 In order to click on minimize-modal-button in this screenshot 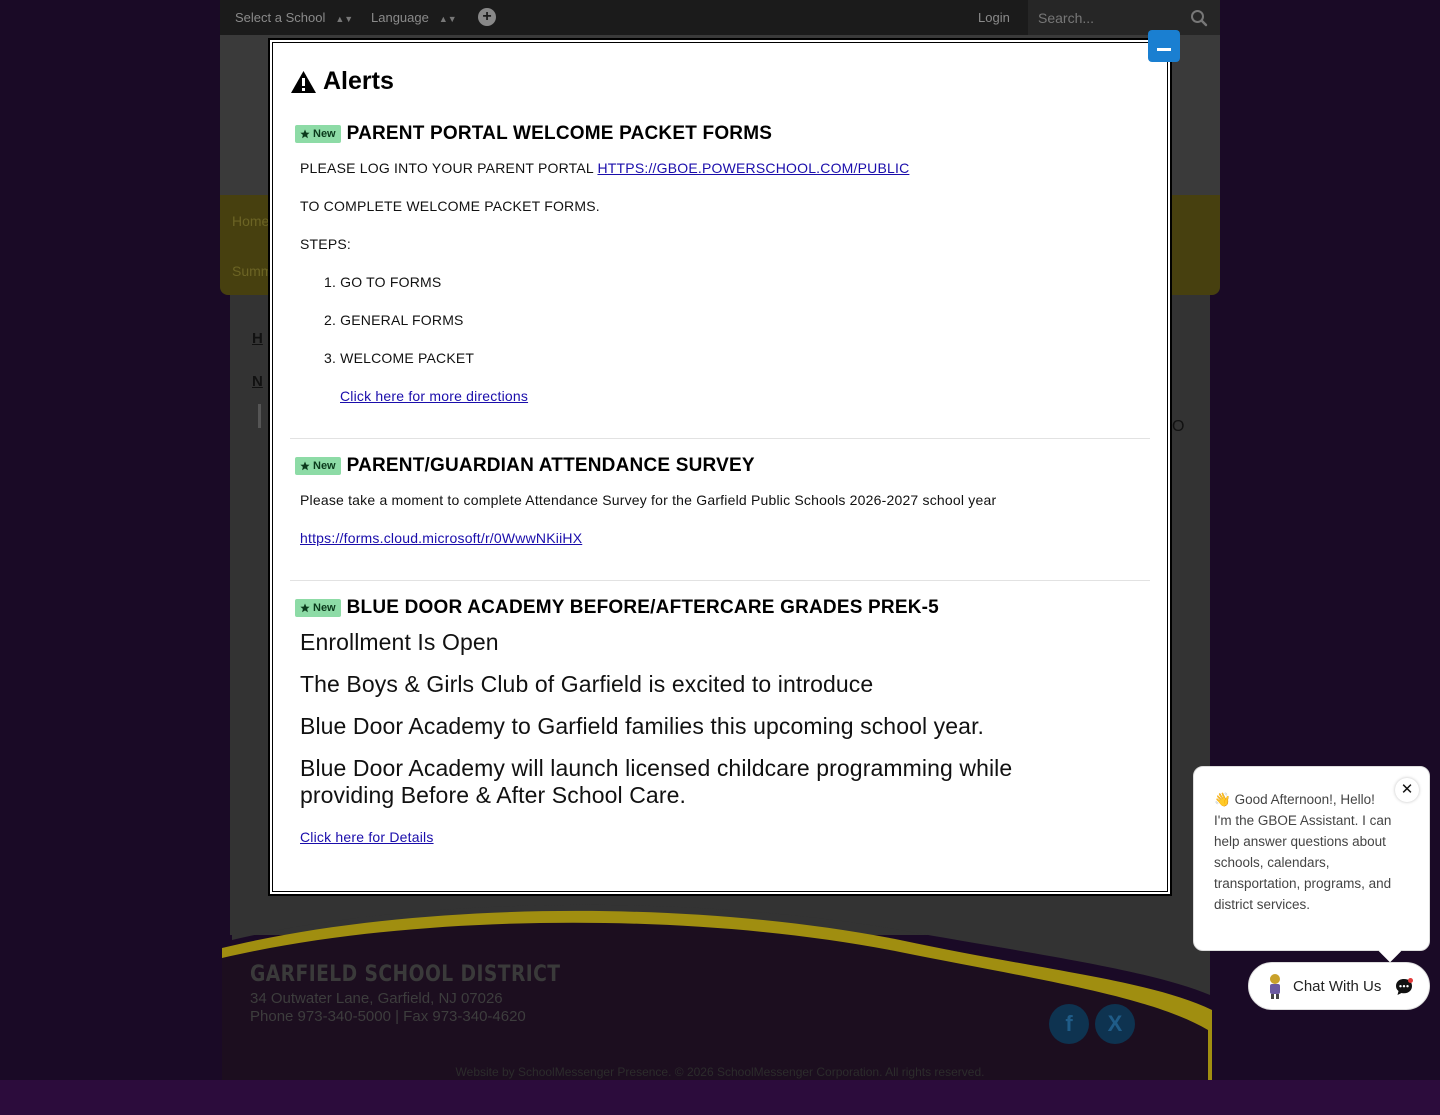, I will do `click(1164, 46)`.